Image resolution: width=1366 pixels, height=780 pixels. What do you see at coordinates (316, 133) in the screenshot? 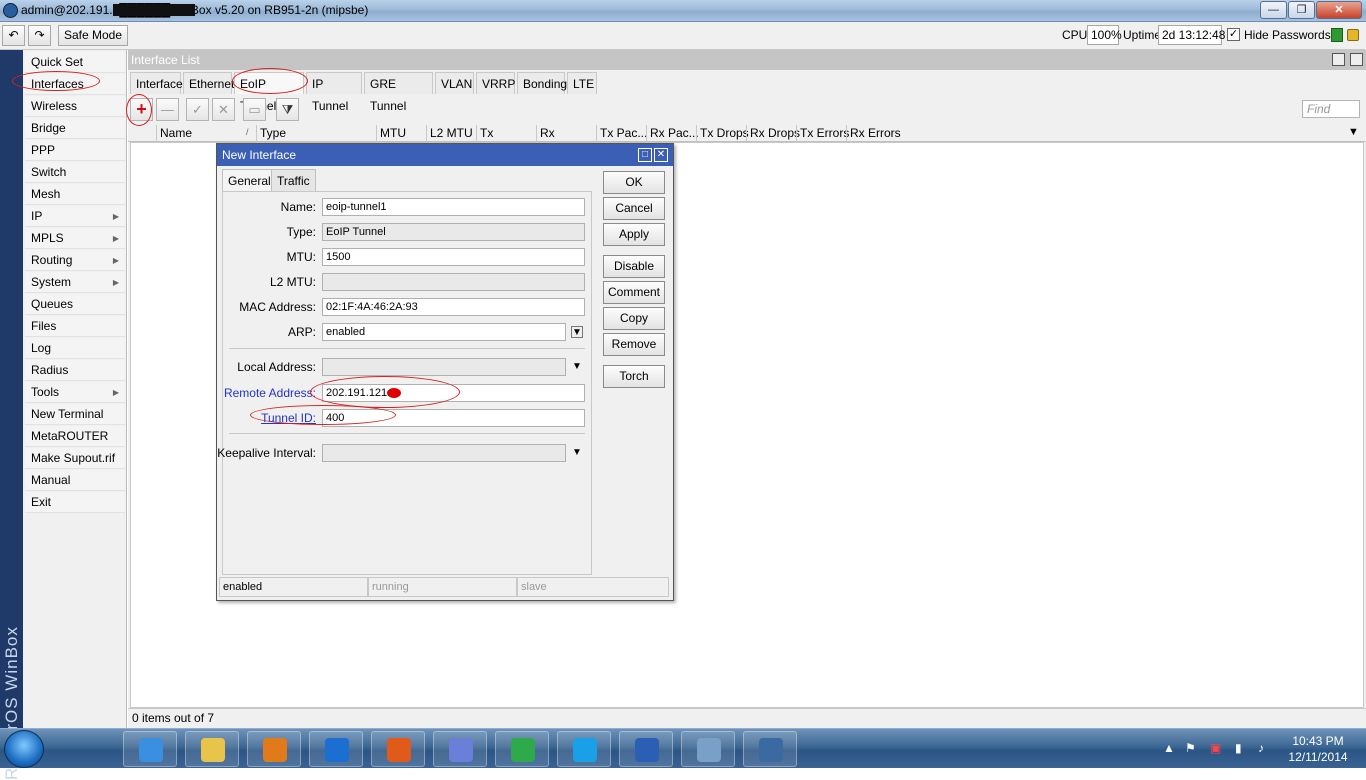
I see `column-header-type: Type` at bounding box center [316, 133].